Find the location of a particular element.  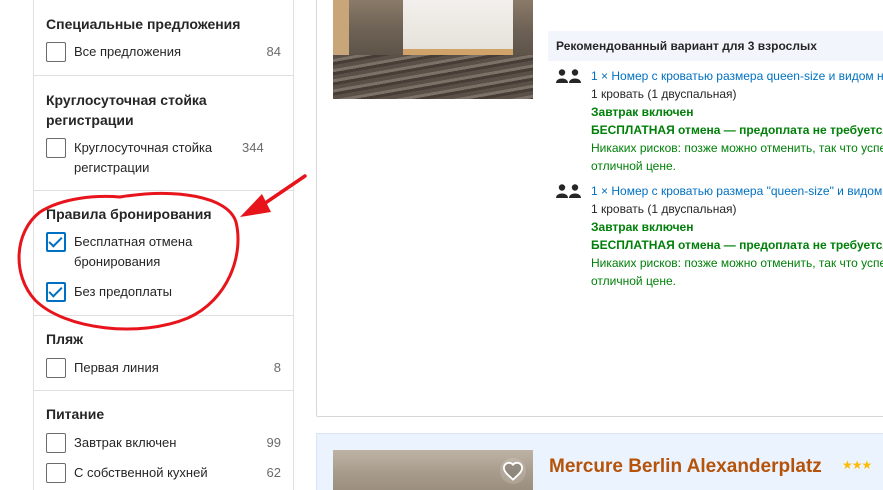

filter-option-no-prepayment: Без предоплаты is located at coordinates (163, 287).